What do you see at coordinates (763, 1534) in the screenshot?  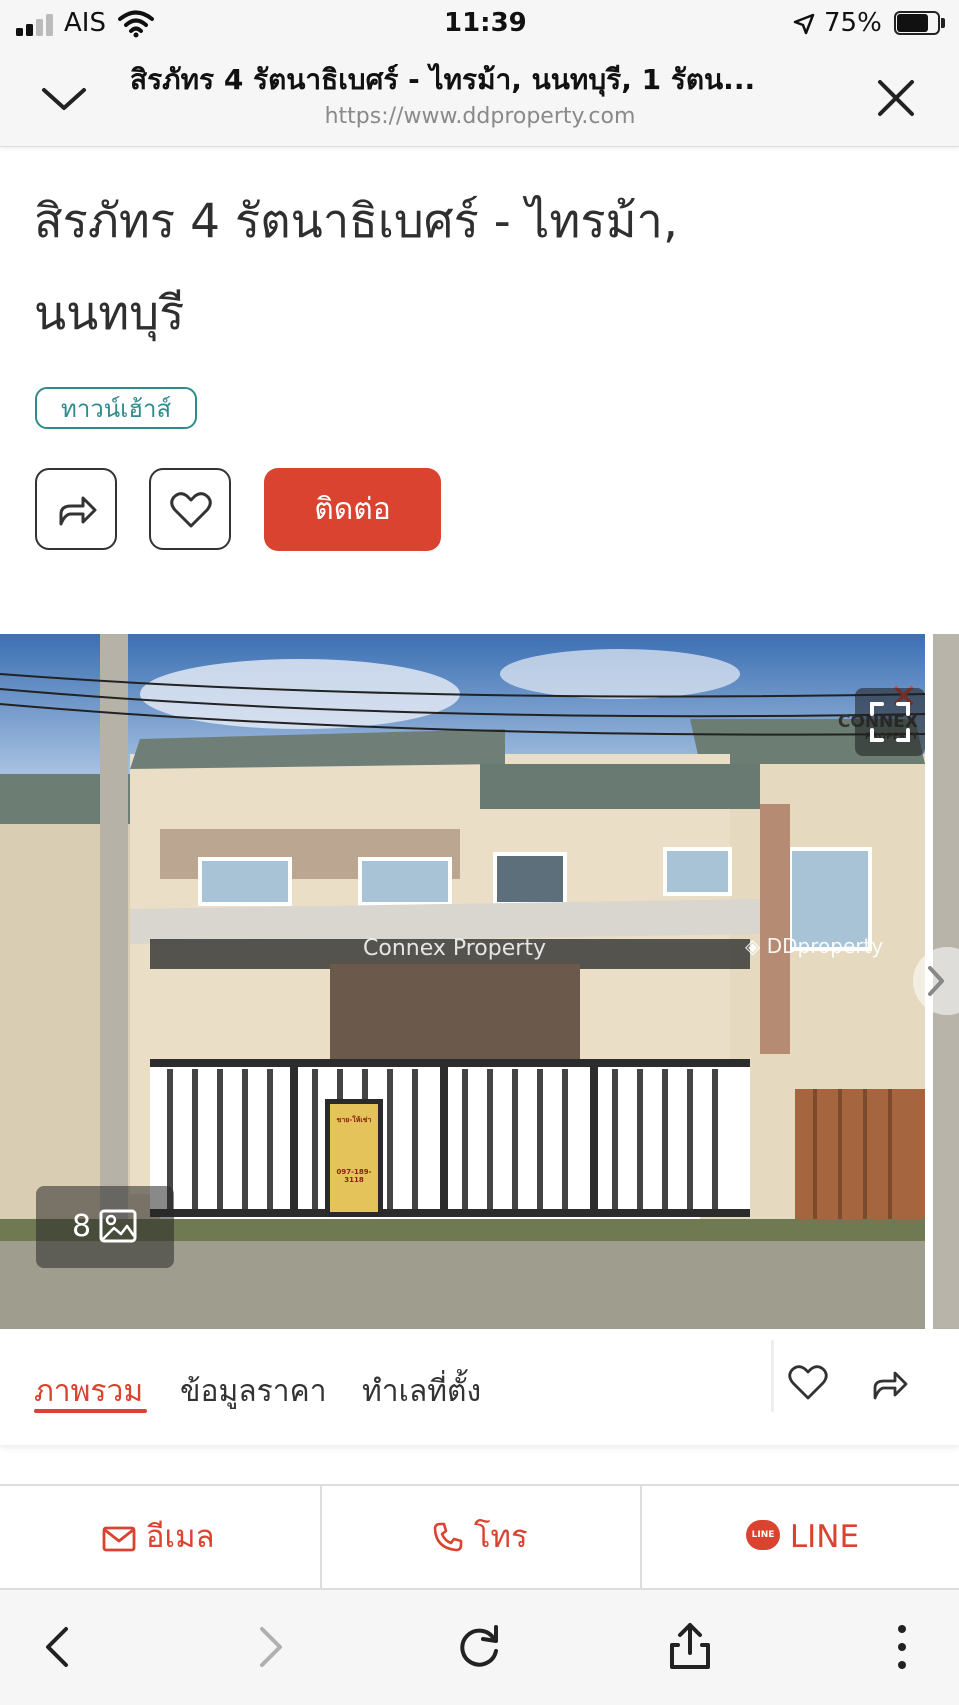 I see `line-app-icon: LINE` at bounding box center [763, 1534].